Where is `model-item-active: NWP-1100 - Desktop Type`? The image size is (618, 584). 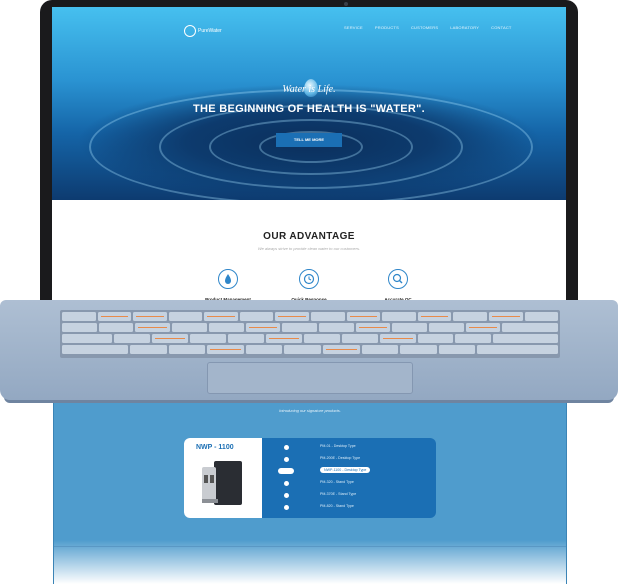 model-item-active: NWP-1100 - Desktop Type is located at coordinates (353, 472).